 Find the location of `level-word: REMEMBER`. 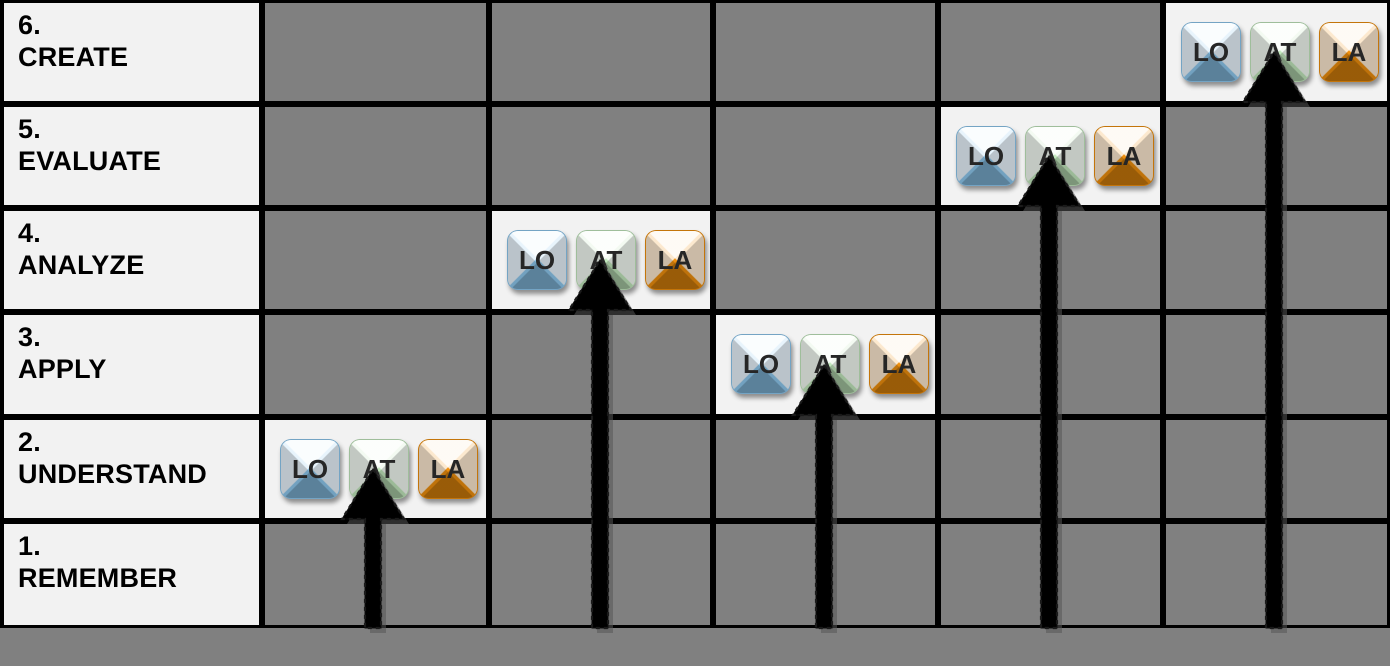

level-word: REMEMBER is located at coordinates (98, 577).